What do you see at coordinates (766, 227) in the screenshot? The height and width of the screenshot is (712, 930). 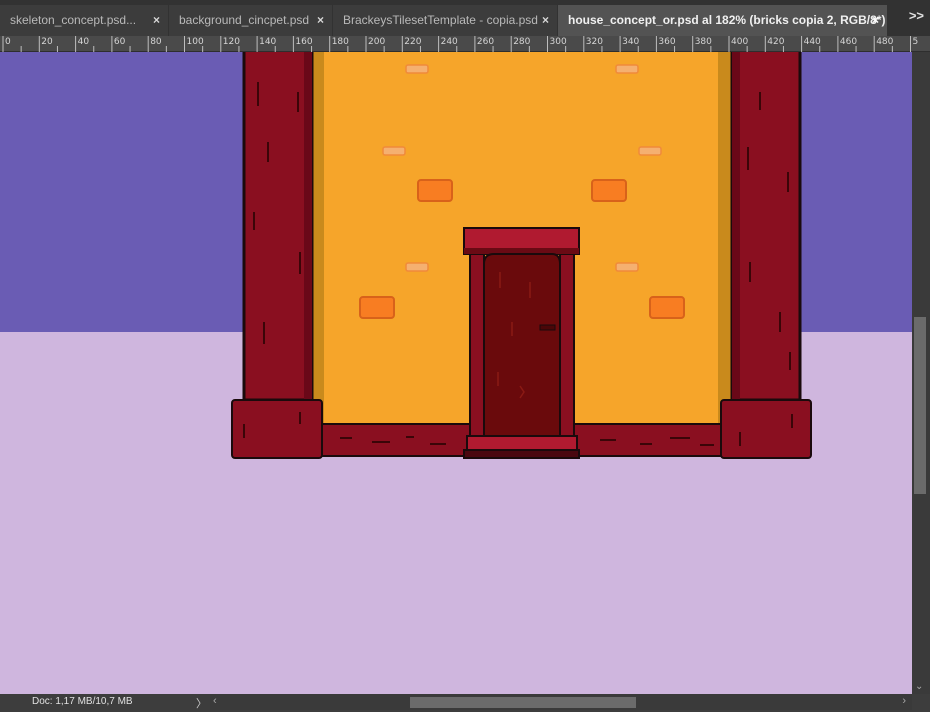 I see `right-pillar` at bounding box center [766, 227].